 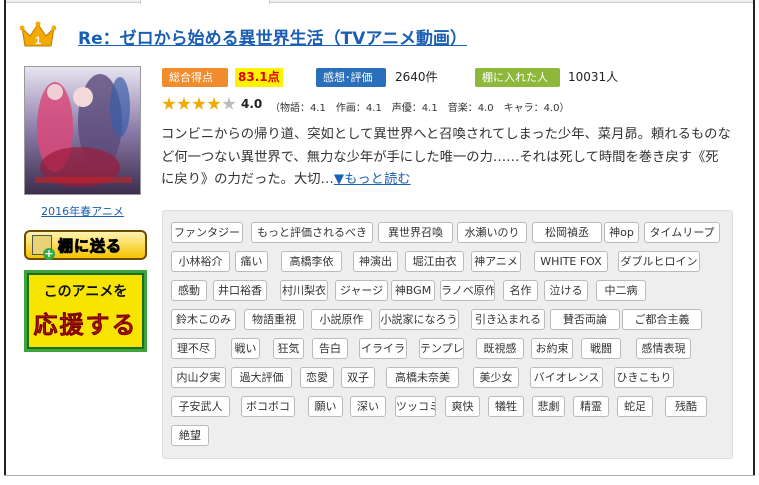 What do you see at coordinates (566, 290) in the screenshot?
I see `tag-chip: 泣ける` at bounding box center [566, 290].